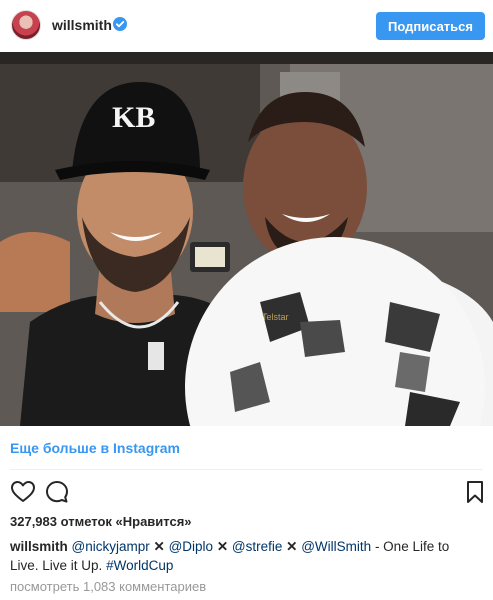 The width and height of the screenshot is (493, 600). What do you see at coordinates (430, 26) in the screenshot?
I see `follow-button: Подписаться` at bounding box center [430, 26].